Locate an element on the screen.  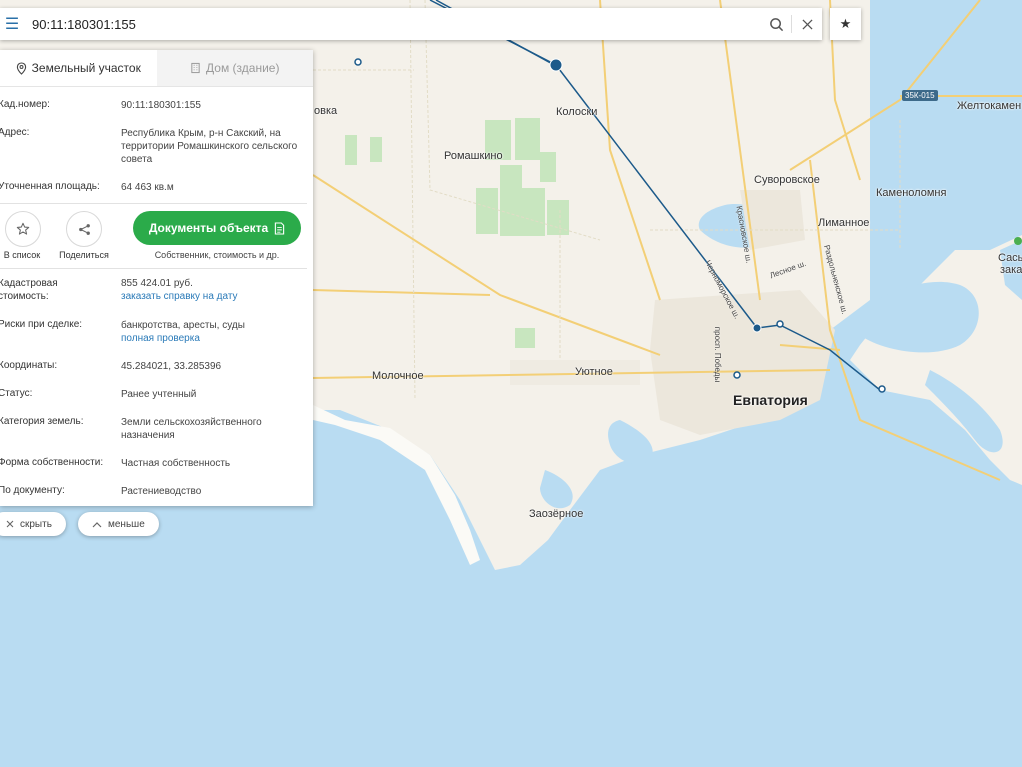
place-label: Каменоломня is located at coordinates (911, 193).